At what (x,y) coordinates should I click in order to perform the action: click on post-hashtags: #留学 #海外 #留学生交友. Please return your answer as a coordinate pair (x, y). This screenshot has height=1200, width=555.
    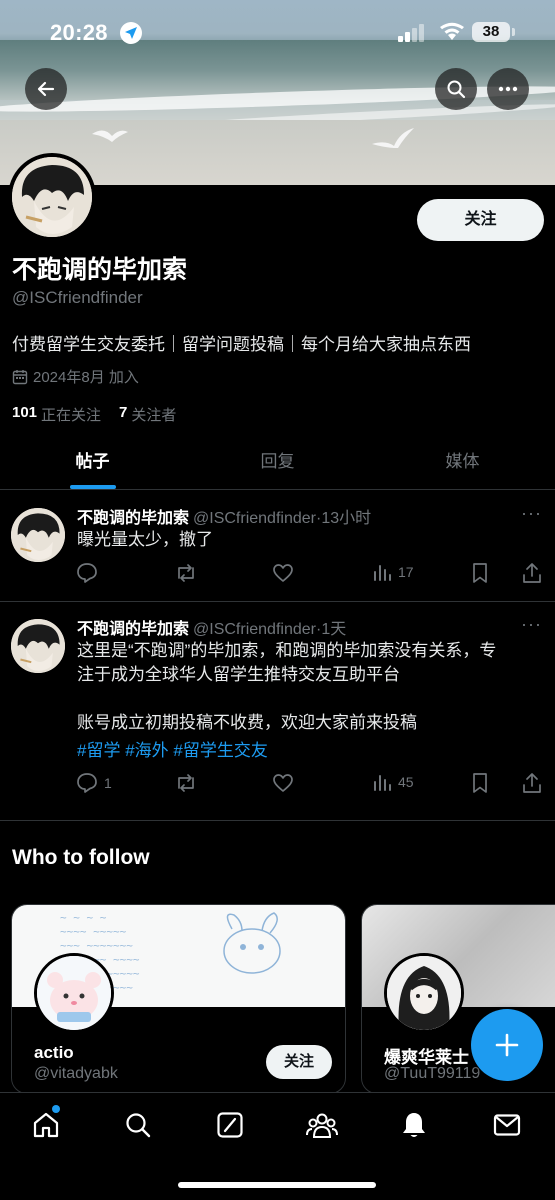
    Looking at the image, I should click on (172, 751).